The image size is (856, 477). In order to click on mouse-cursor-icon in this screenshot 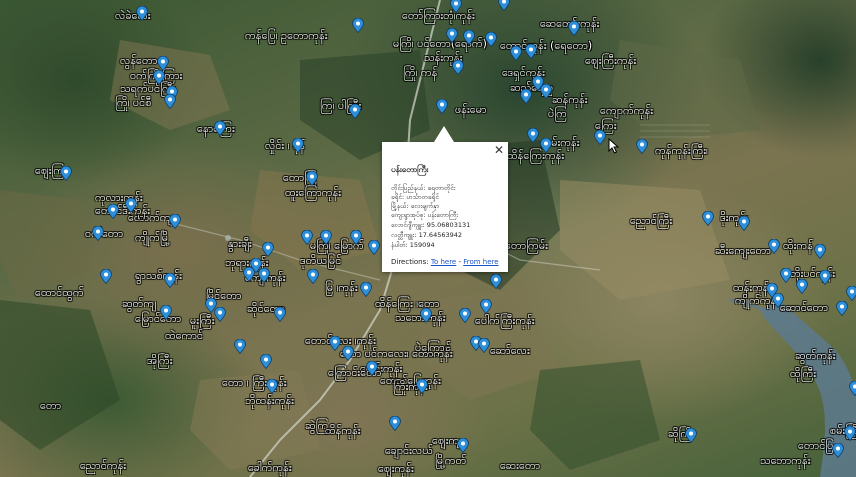, I will do `click(614, 146)`.